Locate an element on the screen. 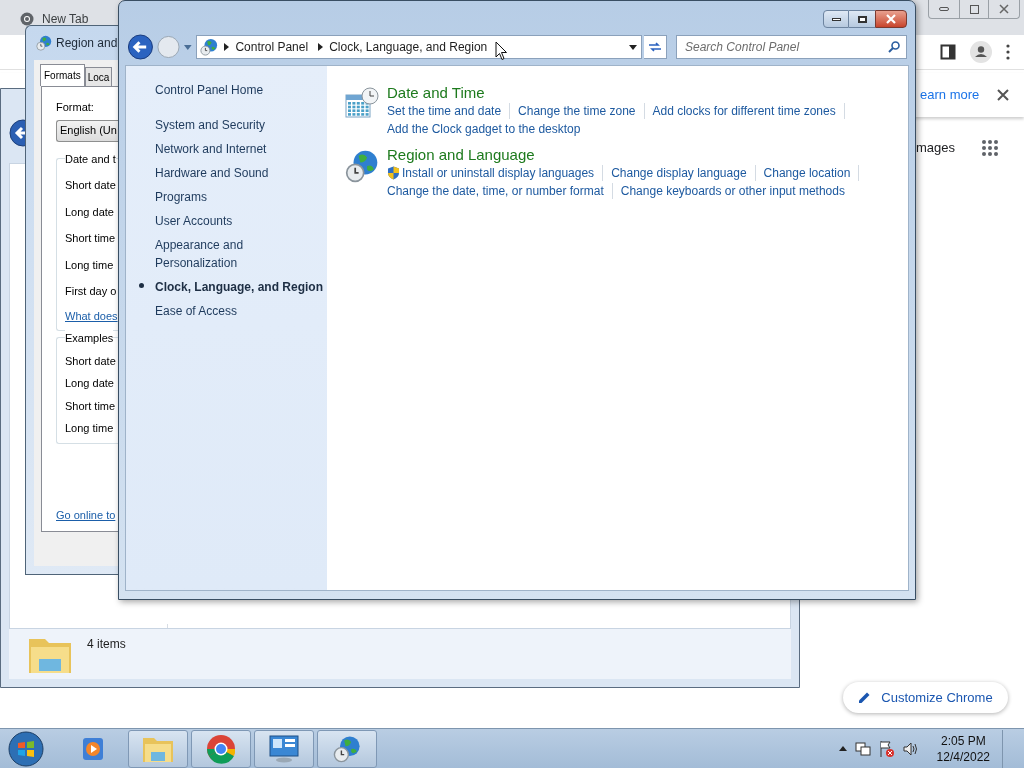  sidebar-link: Appearance and Personalization is located at coordinates (225, 254).